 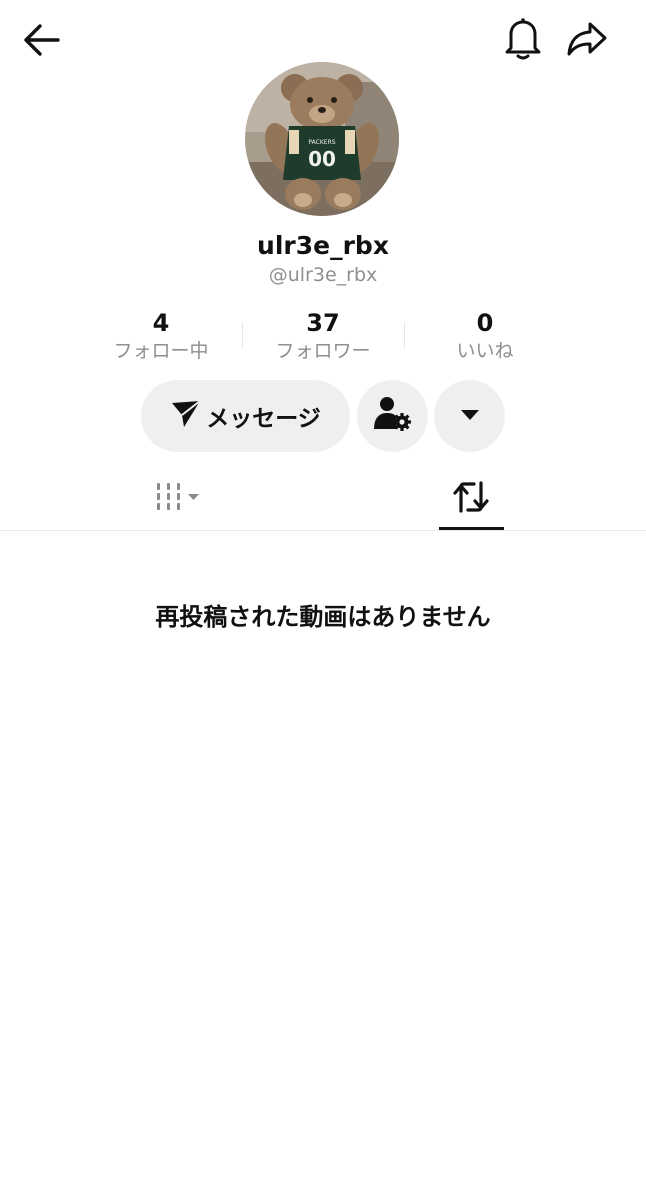 I want to click on share-button, so click(x=587, y=41).